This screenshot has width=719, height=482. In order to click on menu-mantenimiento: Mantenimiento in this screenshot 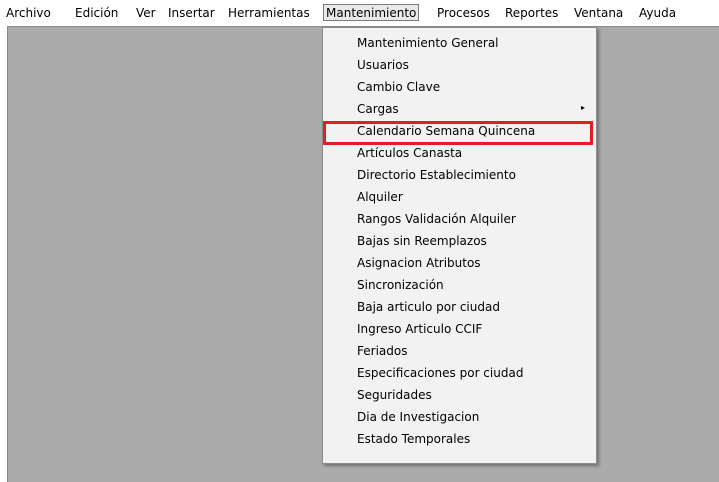, I will do `click(371, 12)`.